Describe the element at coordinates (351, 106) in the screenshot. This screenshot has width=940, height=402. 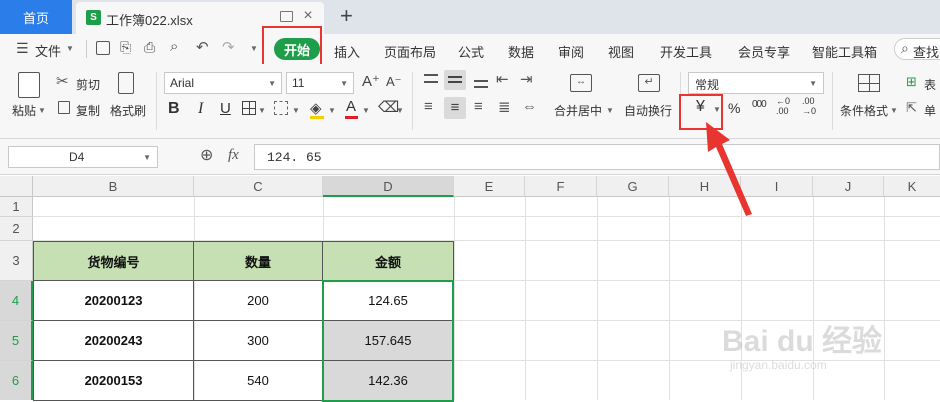
I see `font-color-button: A` at that location.